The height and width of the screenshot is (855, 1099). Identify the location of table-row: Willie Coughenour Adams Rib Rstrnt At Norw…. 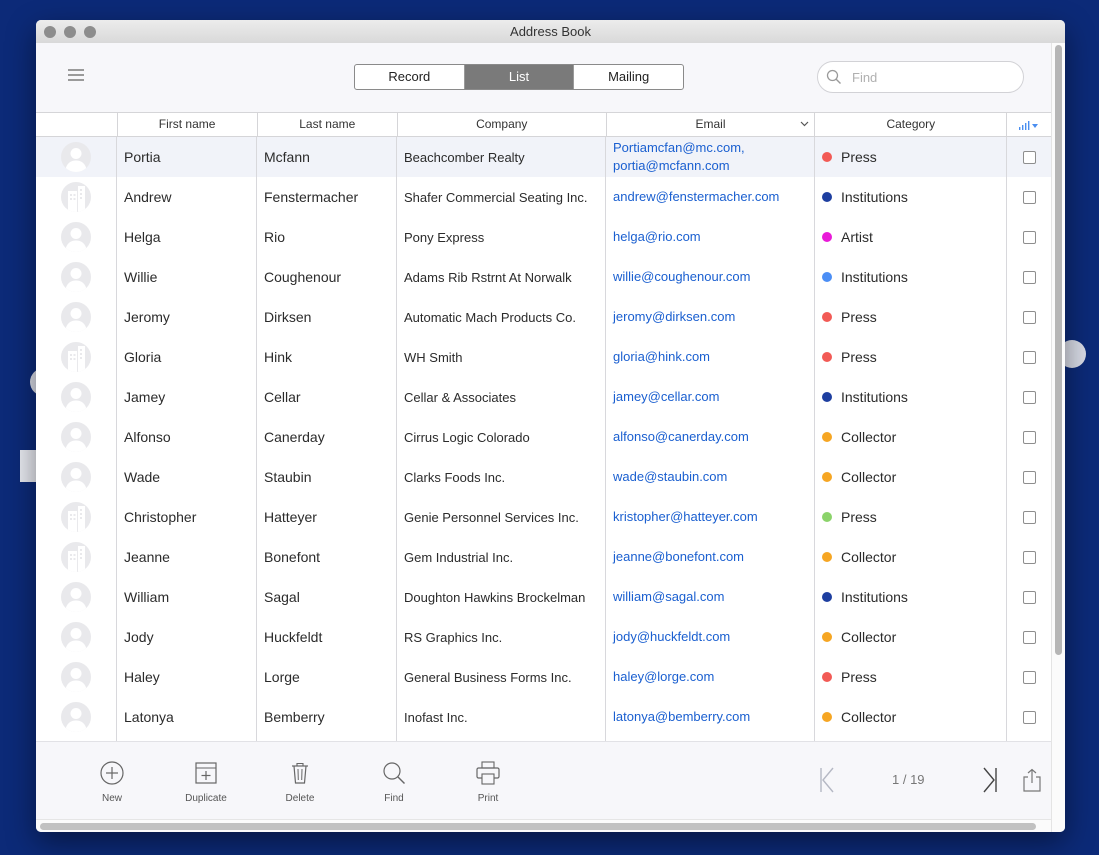
(543, 277).